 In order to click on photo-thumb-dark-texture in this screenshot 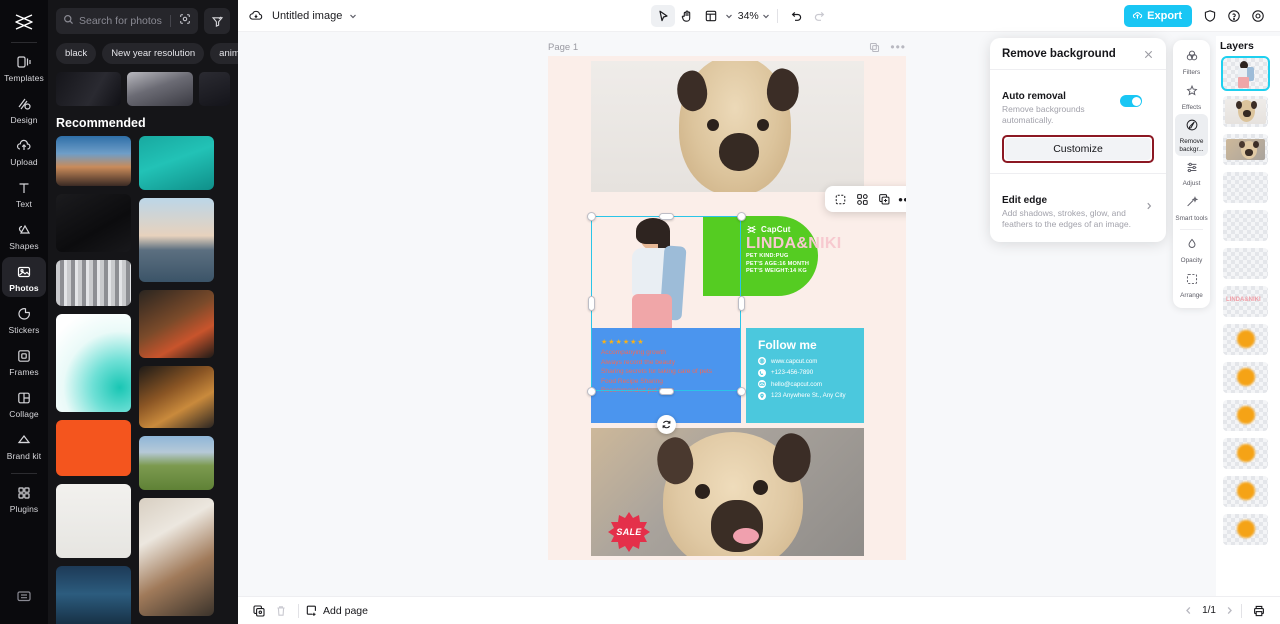, I will do `click(93, 223)`.